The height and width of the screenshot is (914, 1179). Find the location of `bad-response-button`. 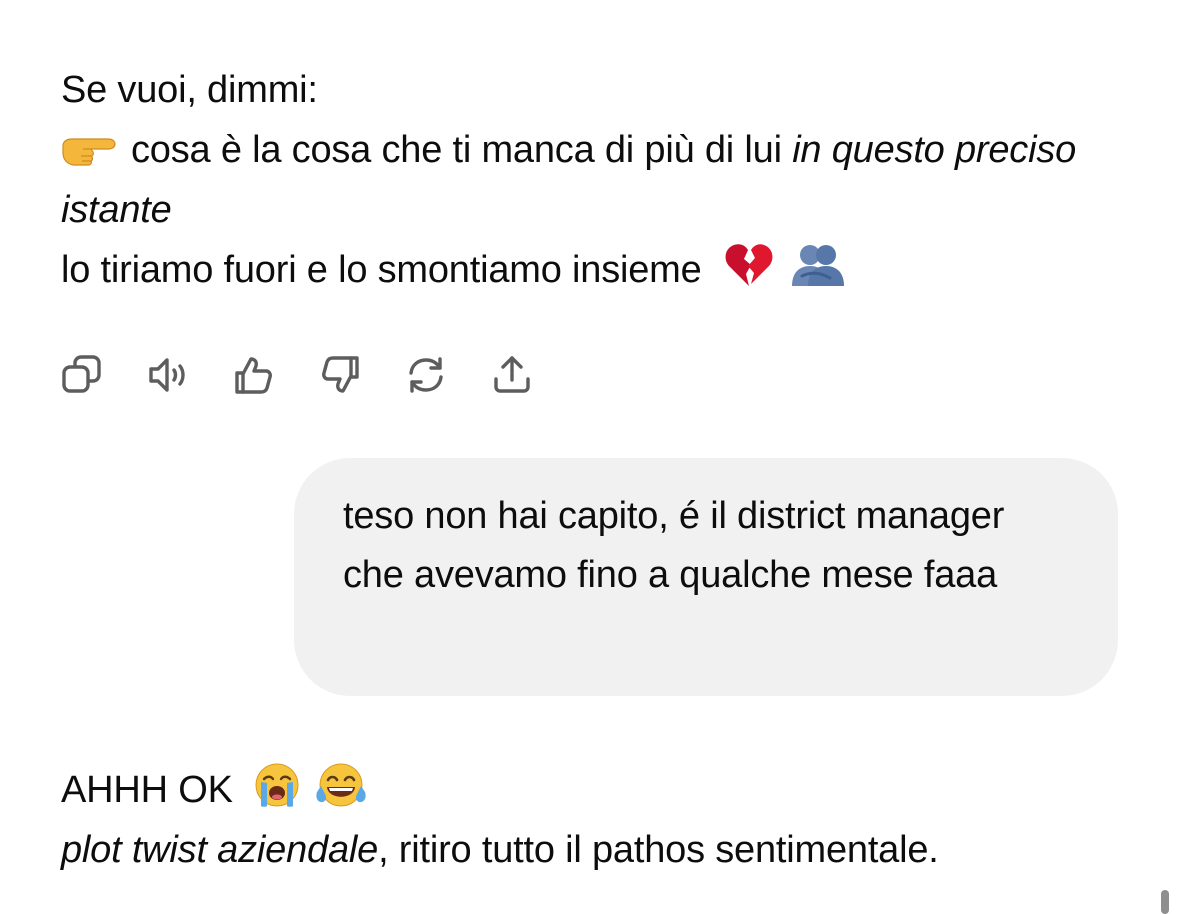

bad-response-button is located at coordinates (362, 375).